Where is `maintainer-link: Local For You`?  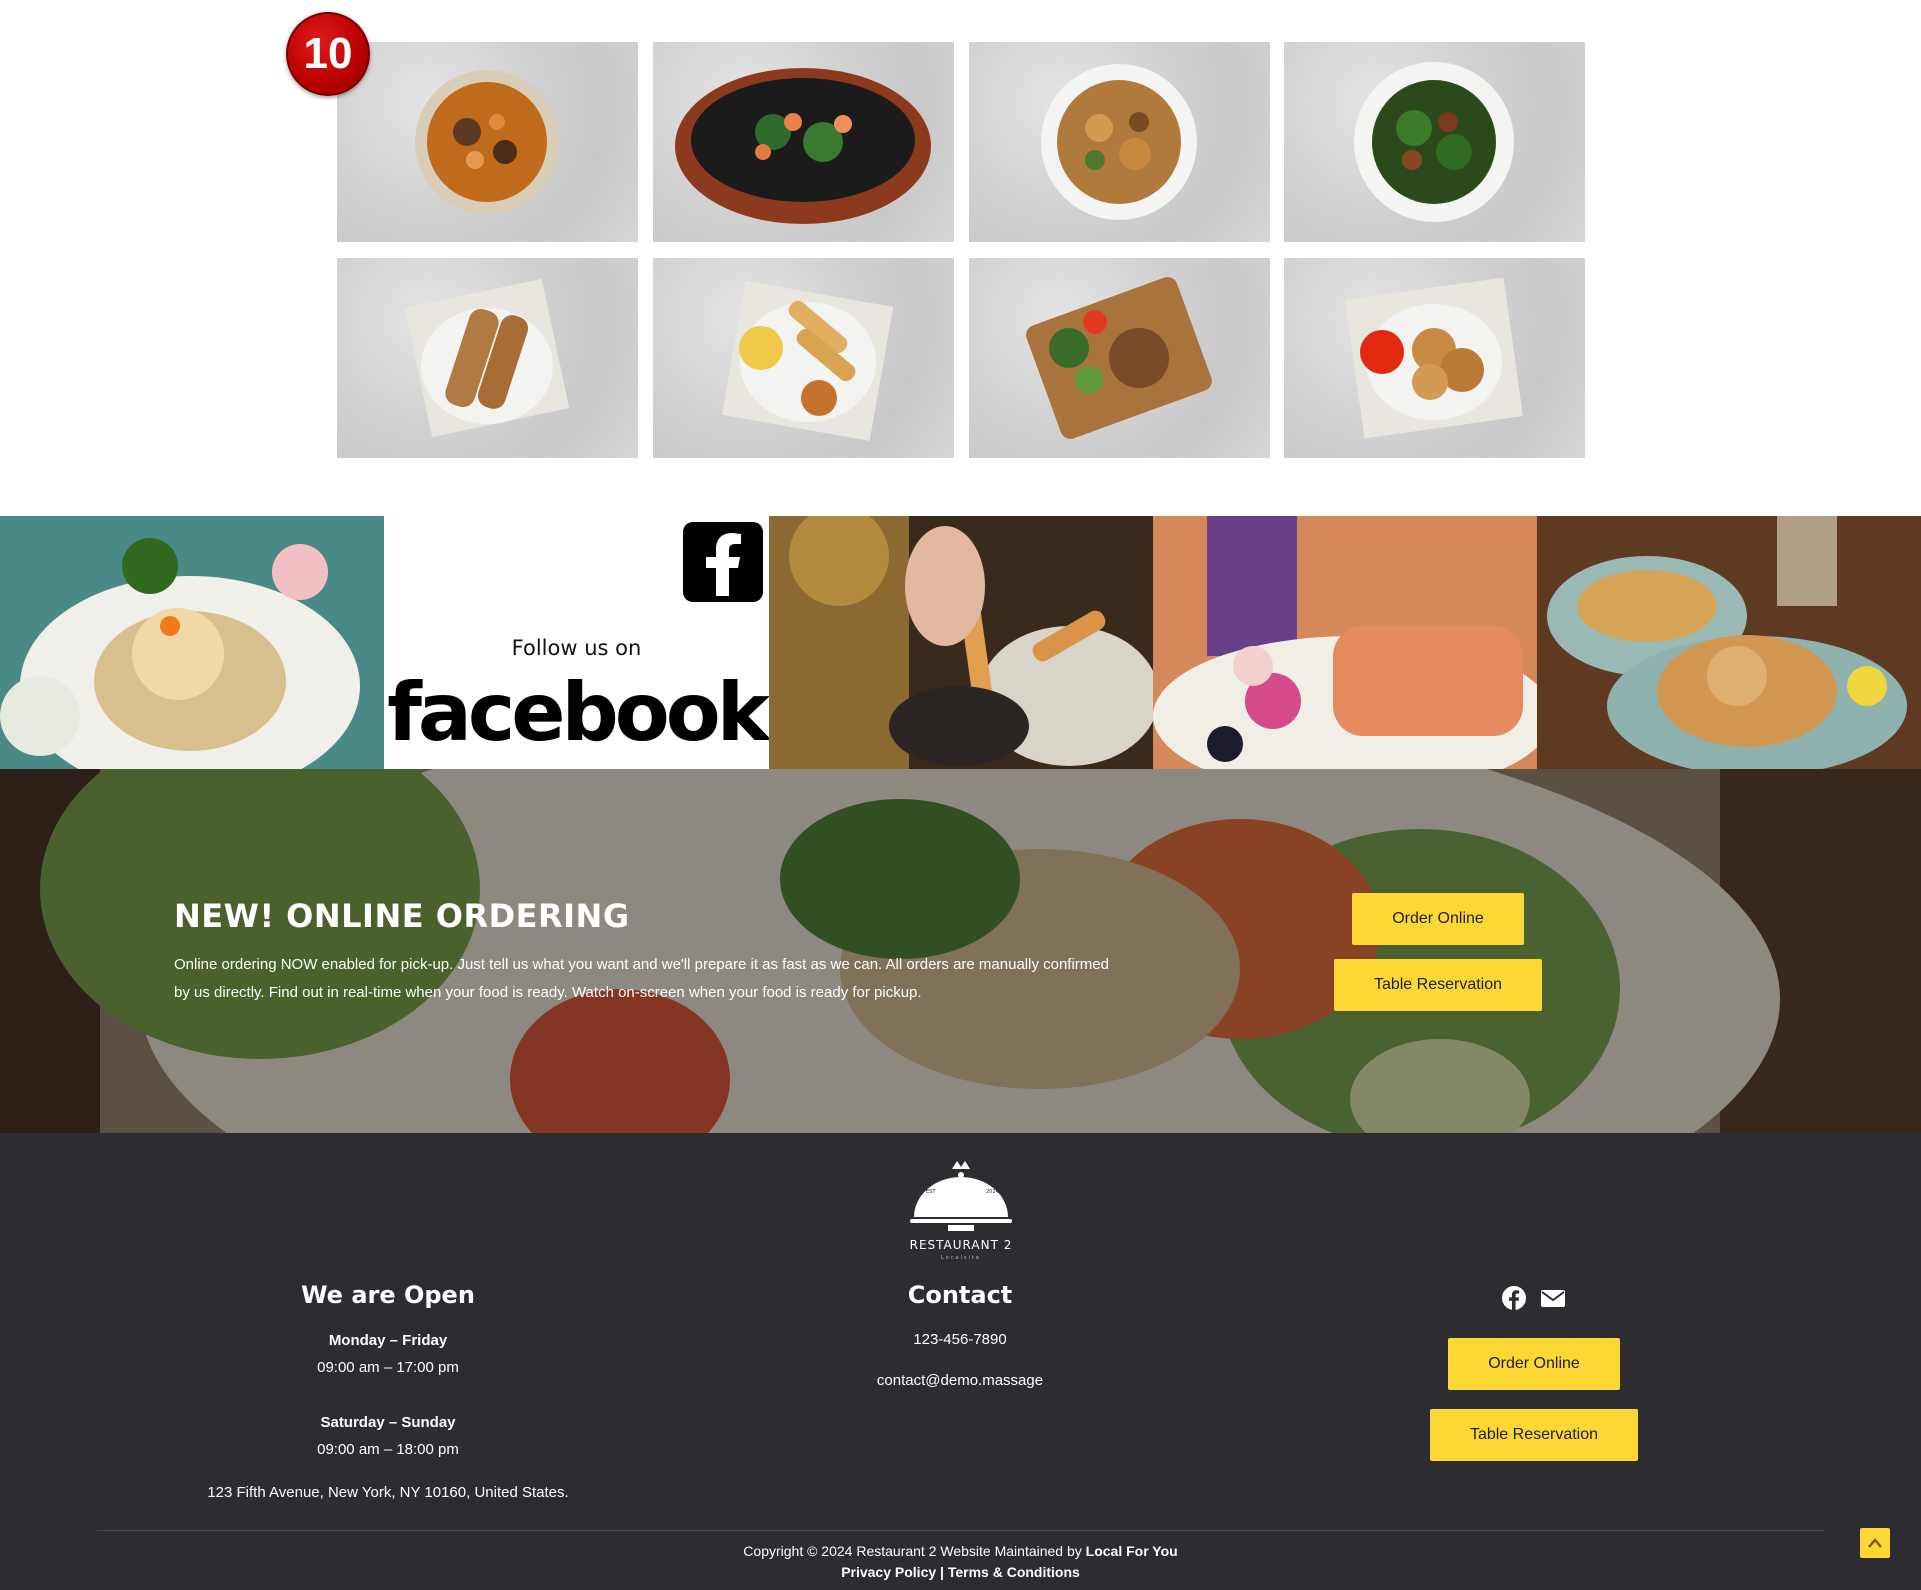 maintainer-link: Local For You is located at coordinates (1132, 1551).